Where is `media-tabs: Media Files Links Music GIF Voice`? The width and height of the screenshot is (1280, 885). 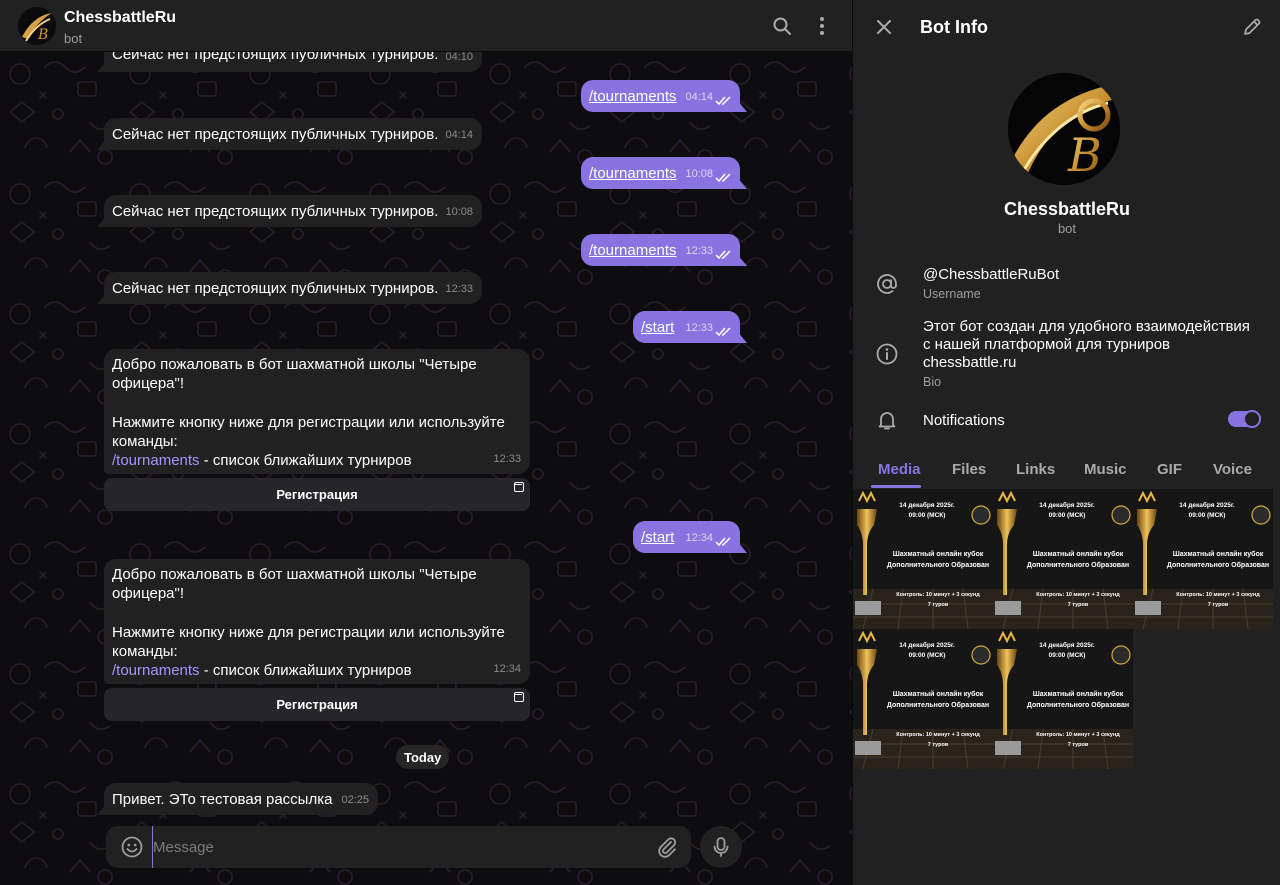
media-tabs: Media Files Links Music GIF Voice is located at coordinates (1066, 470).